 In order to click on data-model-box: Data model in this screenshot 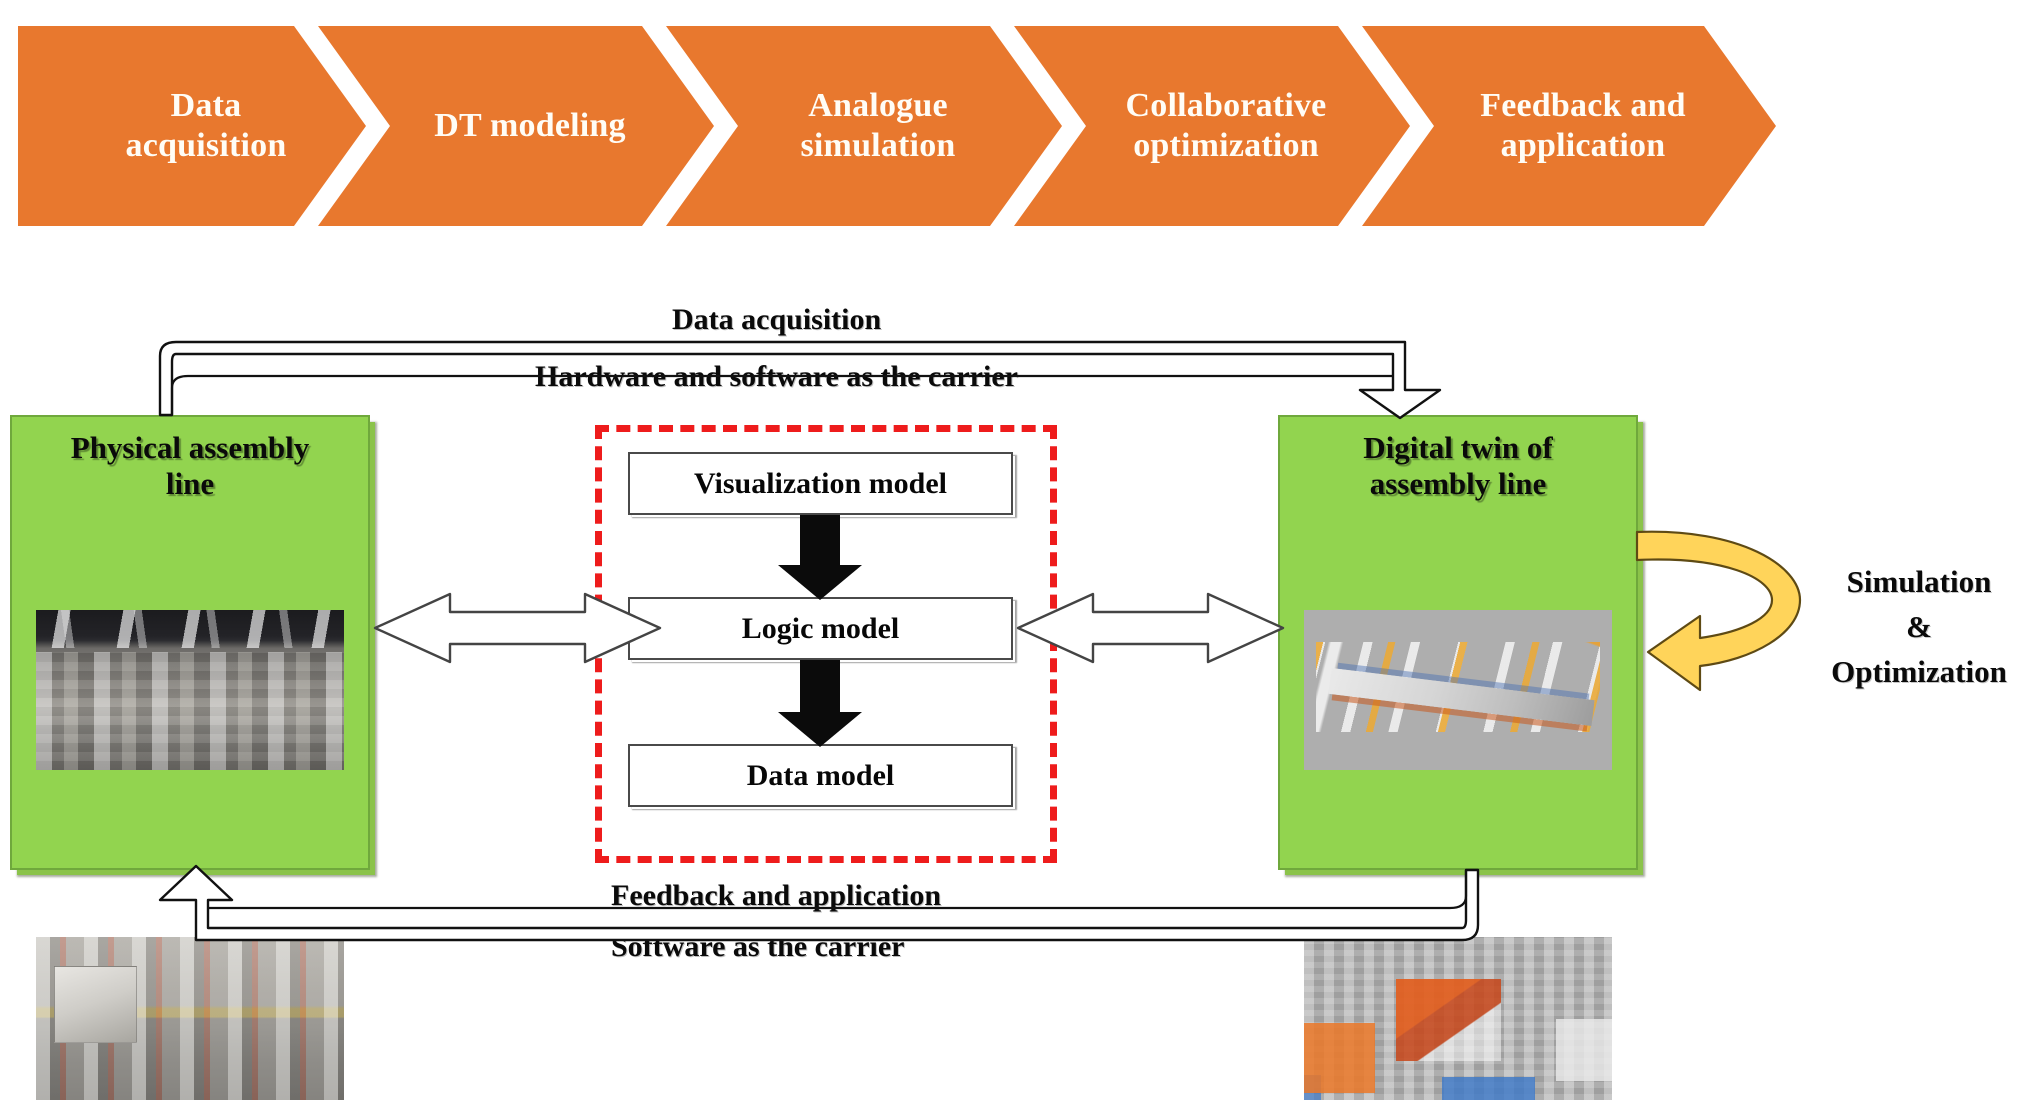, I will do `click(820, 775)`.